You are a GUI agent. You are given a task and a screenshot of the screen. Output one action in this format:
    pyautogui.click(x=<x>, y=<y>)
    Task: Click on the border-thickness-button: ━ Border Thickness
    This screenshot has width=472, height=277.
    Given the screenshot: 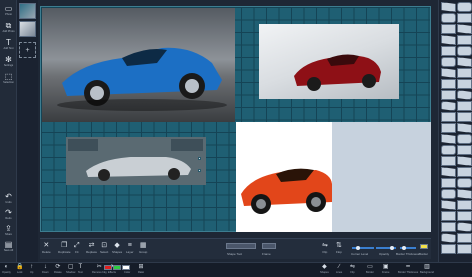 What is the action you would take?
    pyautogui.click(x=408, y=270)
    